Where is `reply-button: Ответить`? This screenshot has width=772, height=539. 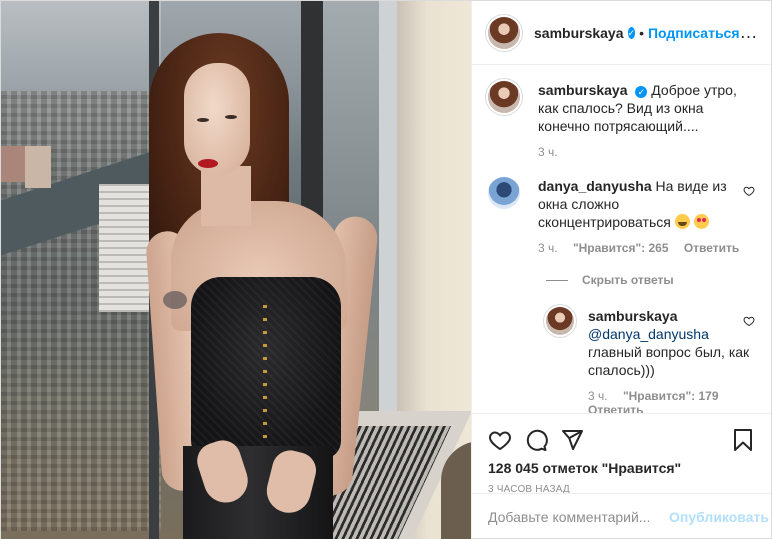
reply-button: Ответить is located at coordinates (711, 248).